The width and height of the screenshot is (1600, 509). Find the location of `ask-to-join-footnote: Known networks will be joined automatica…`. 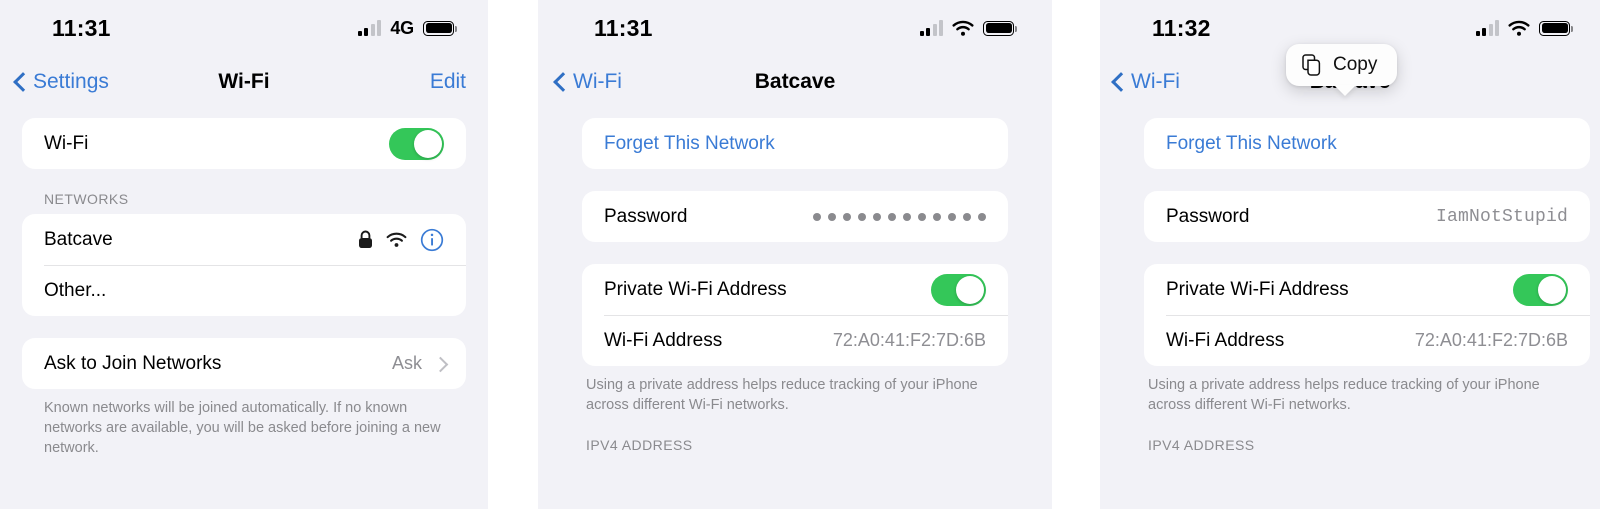

ask-to-join-footnote: Known networks will be joined automatica… is located at coordinates (242, 428).